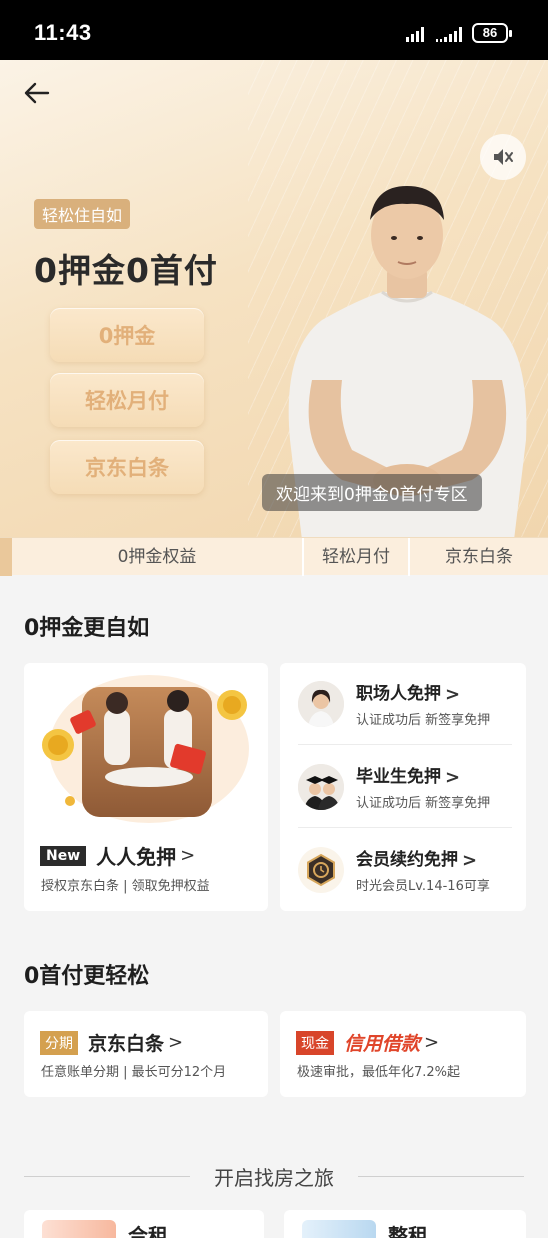 The image size is (548, 1238). I want to click on section-title-downpayment: 0首付更轻松, so click(87, 976).